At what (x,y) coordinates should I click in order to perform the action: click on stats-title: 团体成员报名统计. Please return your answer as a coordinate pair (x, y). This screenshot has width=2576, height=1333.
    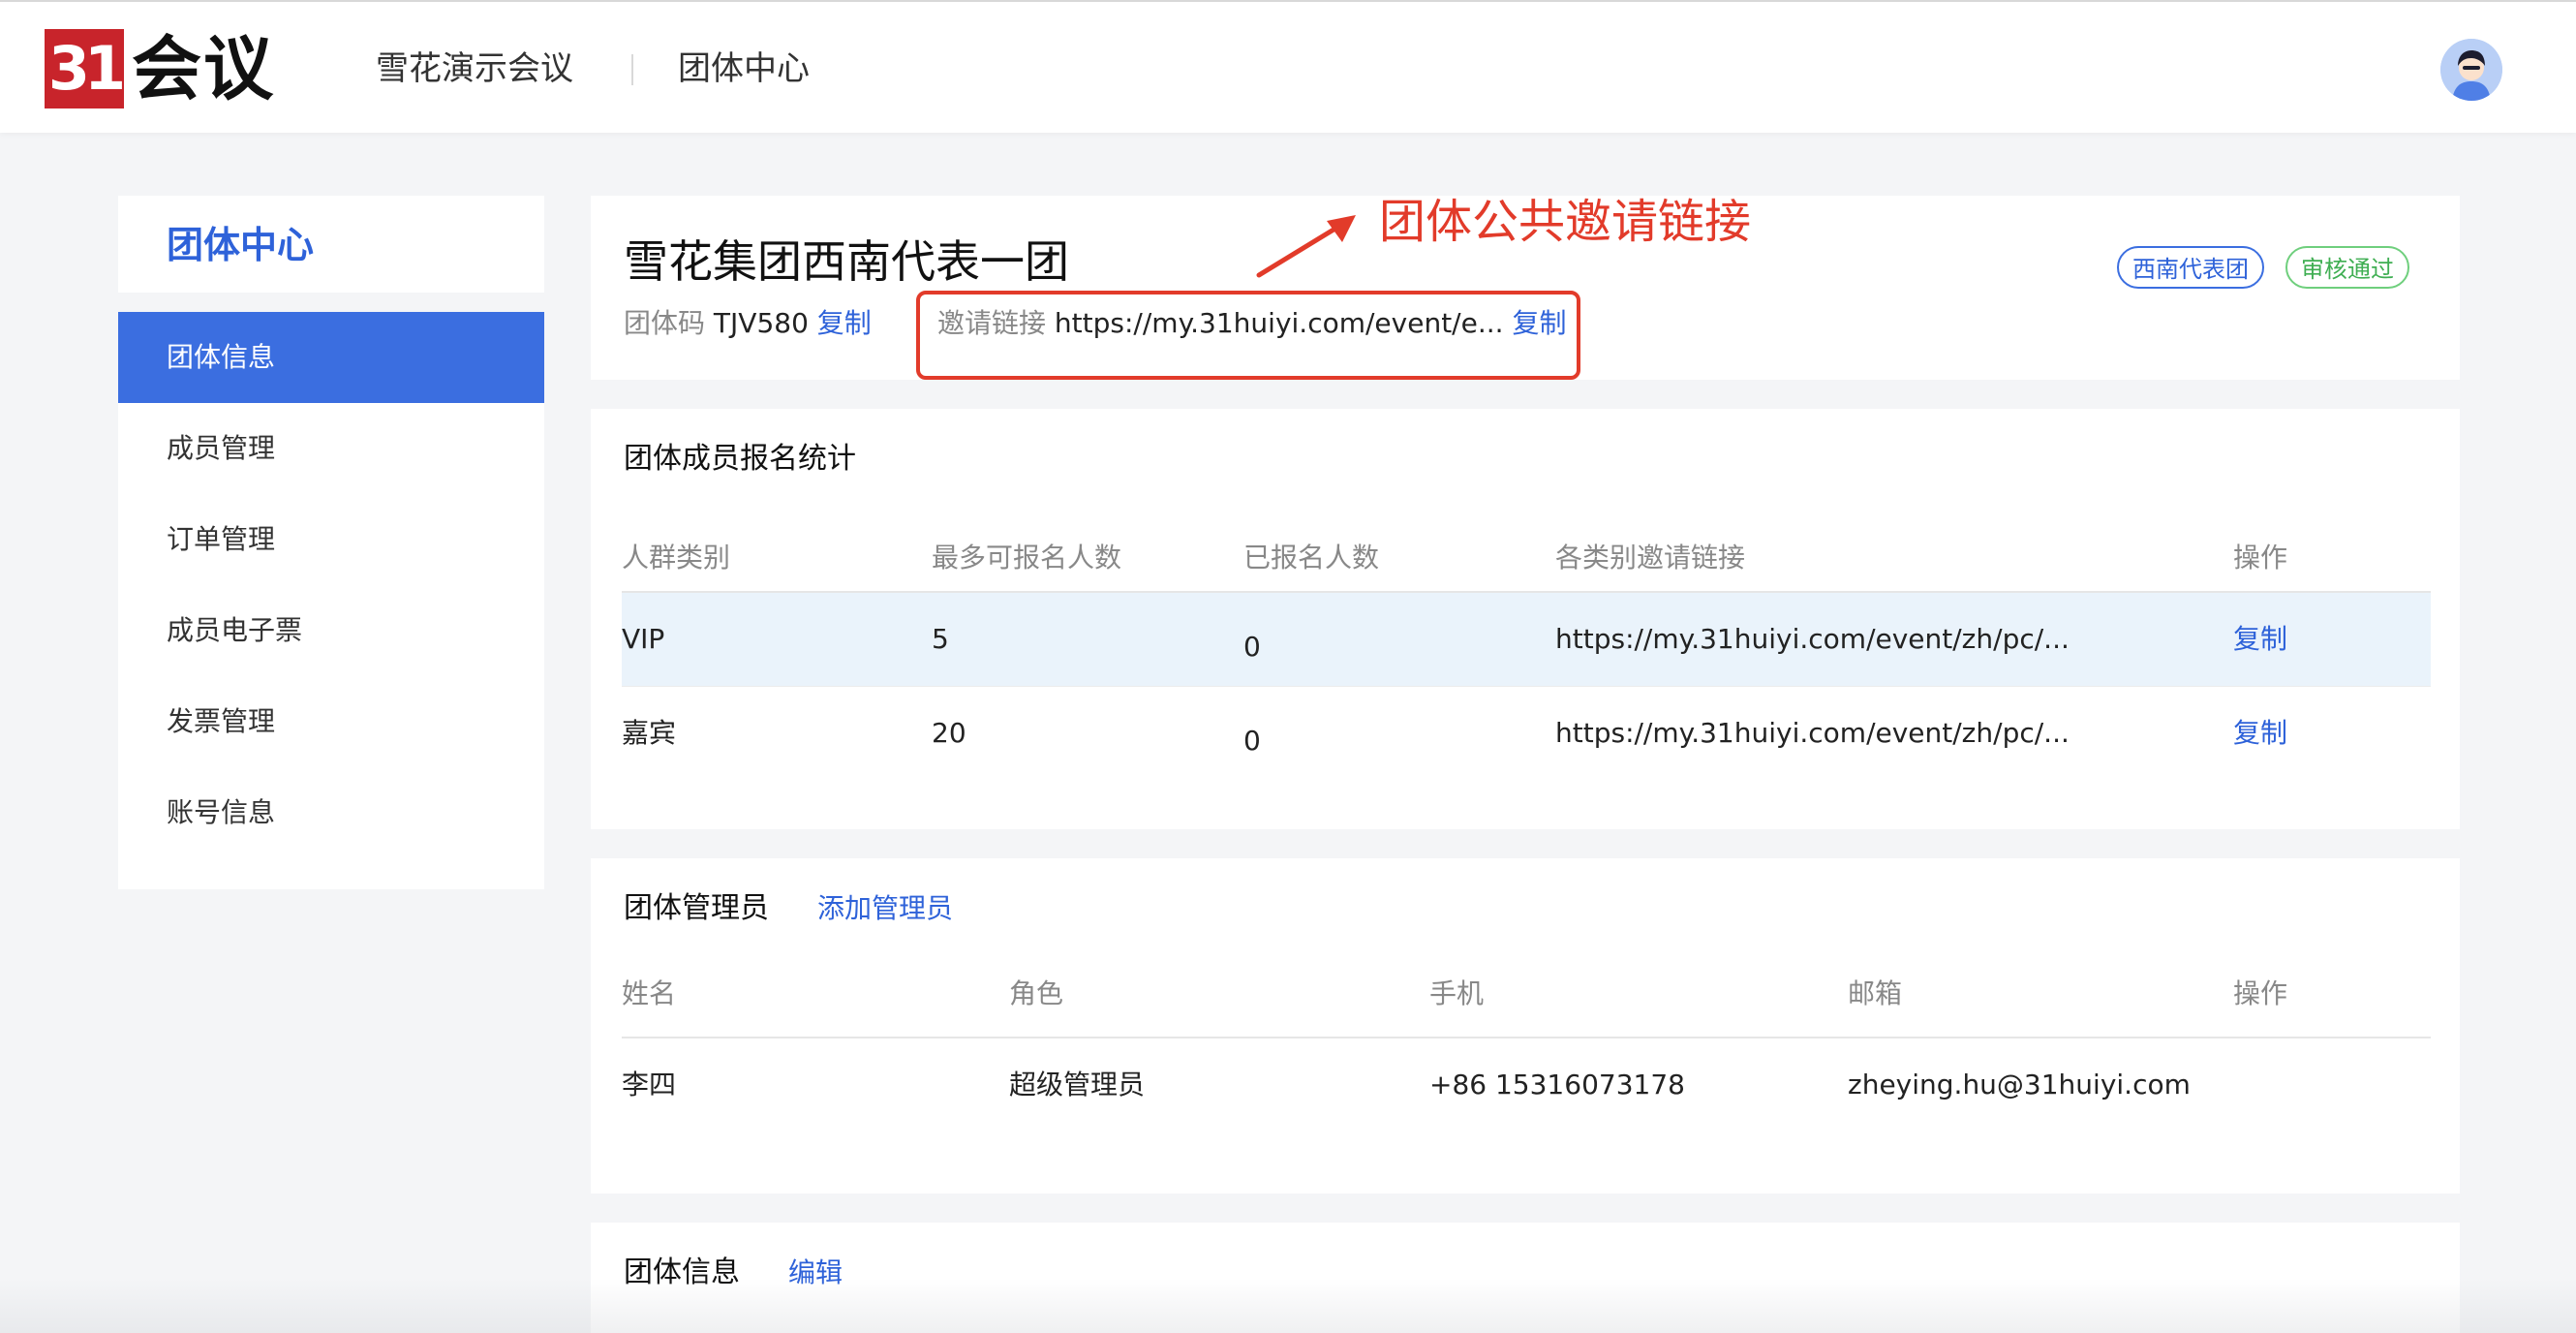
    Looking at the image, I should click on (740, 459).